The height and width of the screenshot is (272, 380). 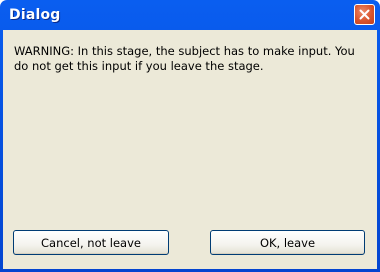 I want to click on cancel-button: Cancel, not leave, so click(x=91, y=242).